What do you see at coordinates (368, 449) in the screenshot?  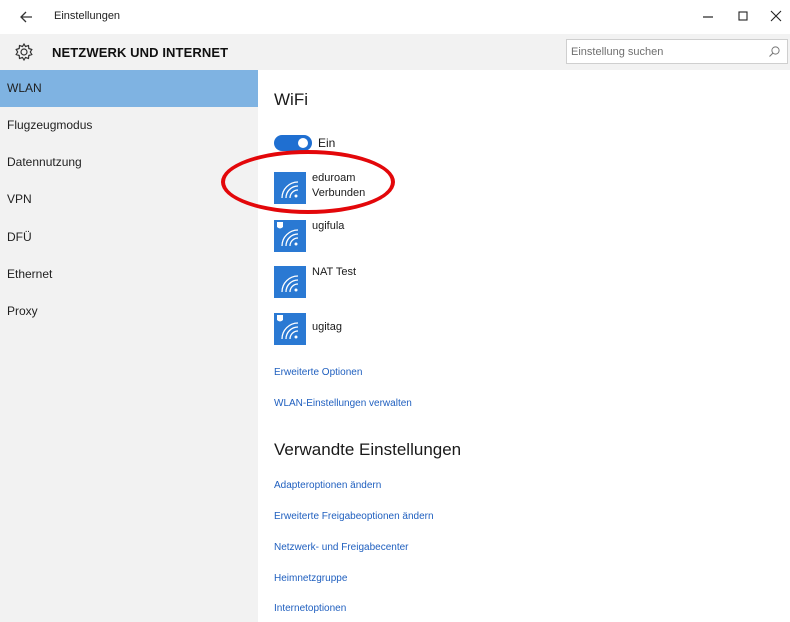 I see `related-settings-heading: Verwandte Einstellungen` at bounding box center [368, 449].